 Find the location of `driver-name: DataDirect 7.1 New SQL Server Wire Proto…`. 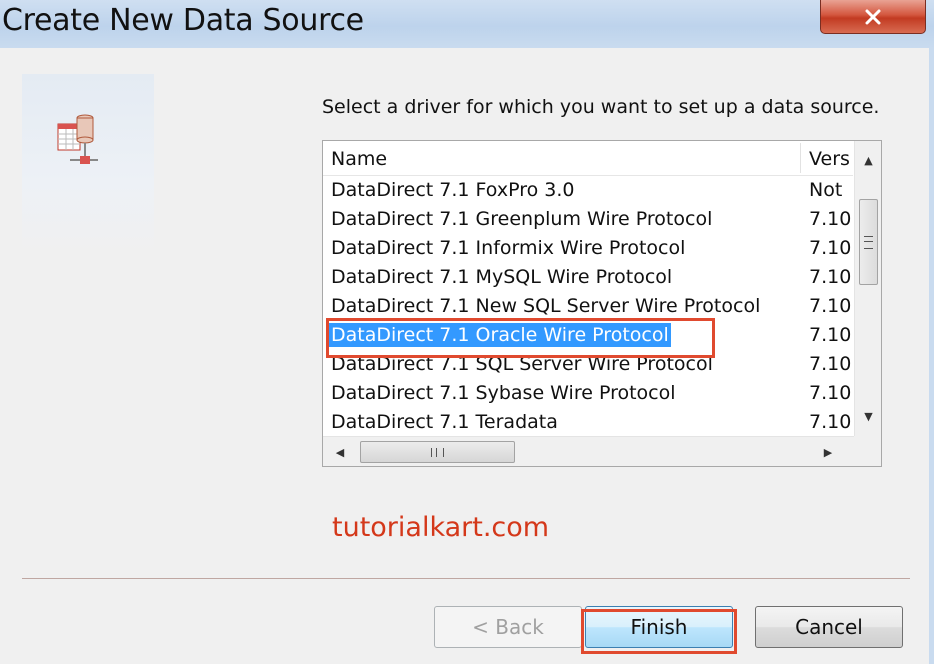

driver-name: DataDirect 7.1 New SQL Server Wire Proto… is located at coordinates (546, 306).